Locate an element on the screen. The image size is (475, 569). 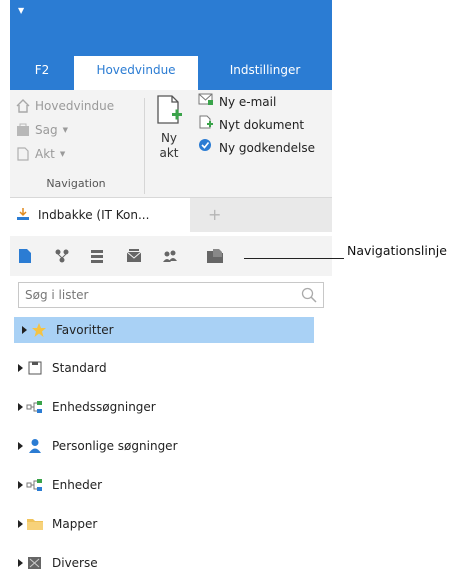
folder-icon is located at coordinates (35, 524).